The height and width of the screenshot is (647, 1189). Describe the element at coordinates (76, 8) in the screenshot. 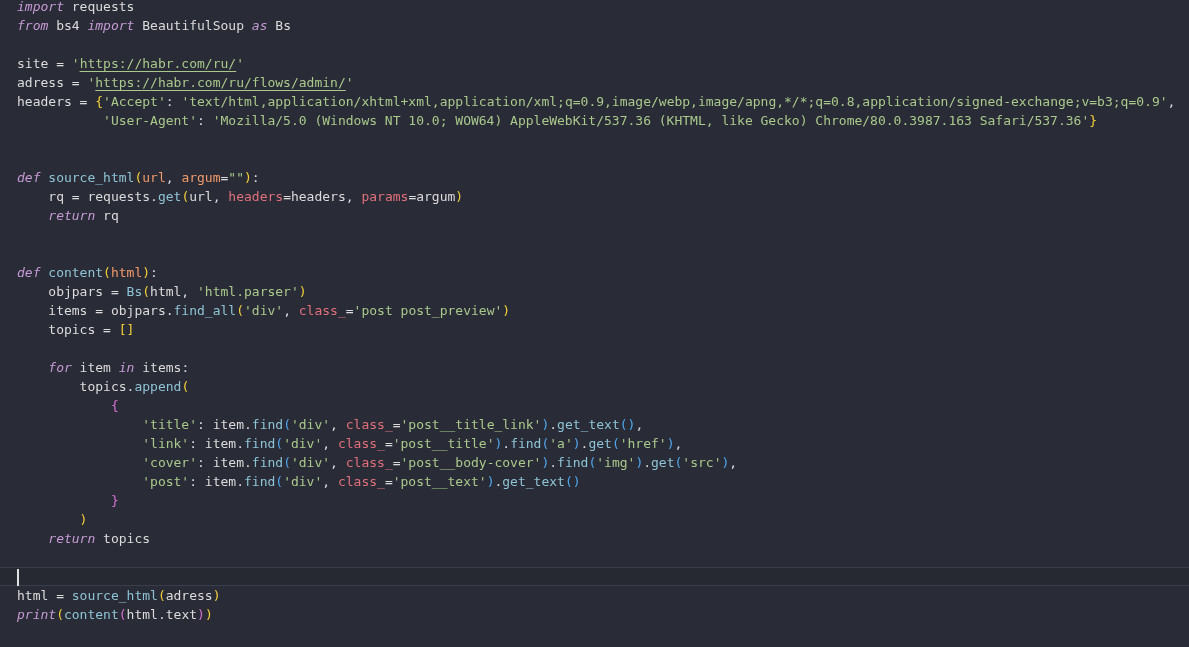

I see `code-line: import requests` at that location.